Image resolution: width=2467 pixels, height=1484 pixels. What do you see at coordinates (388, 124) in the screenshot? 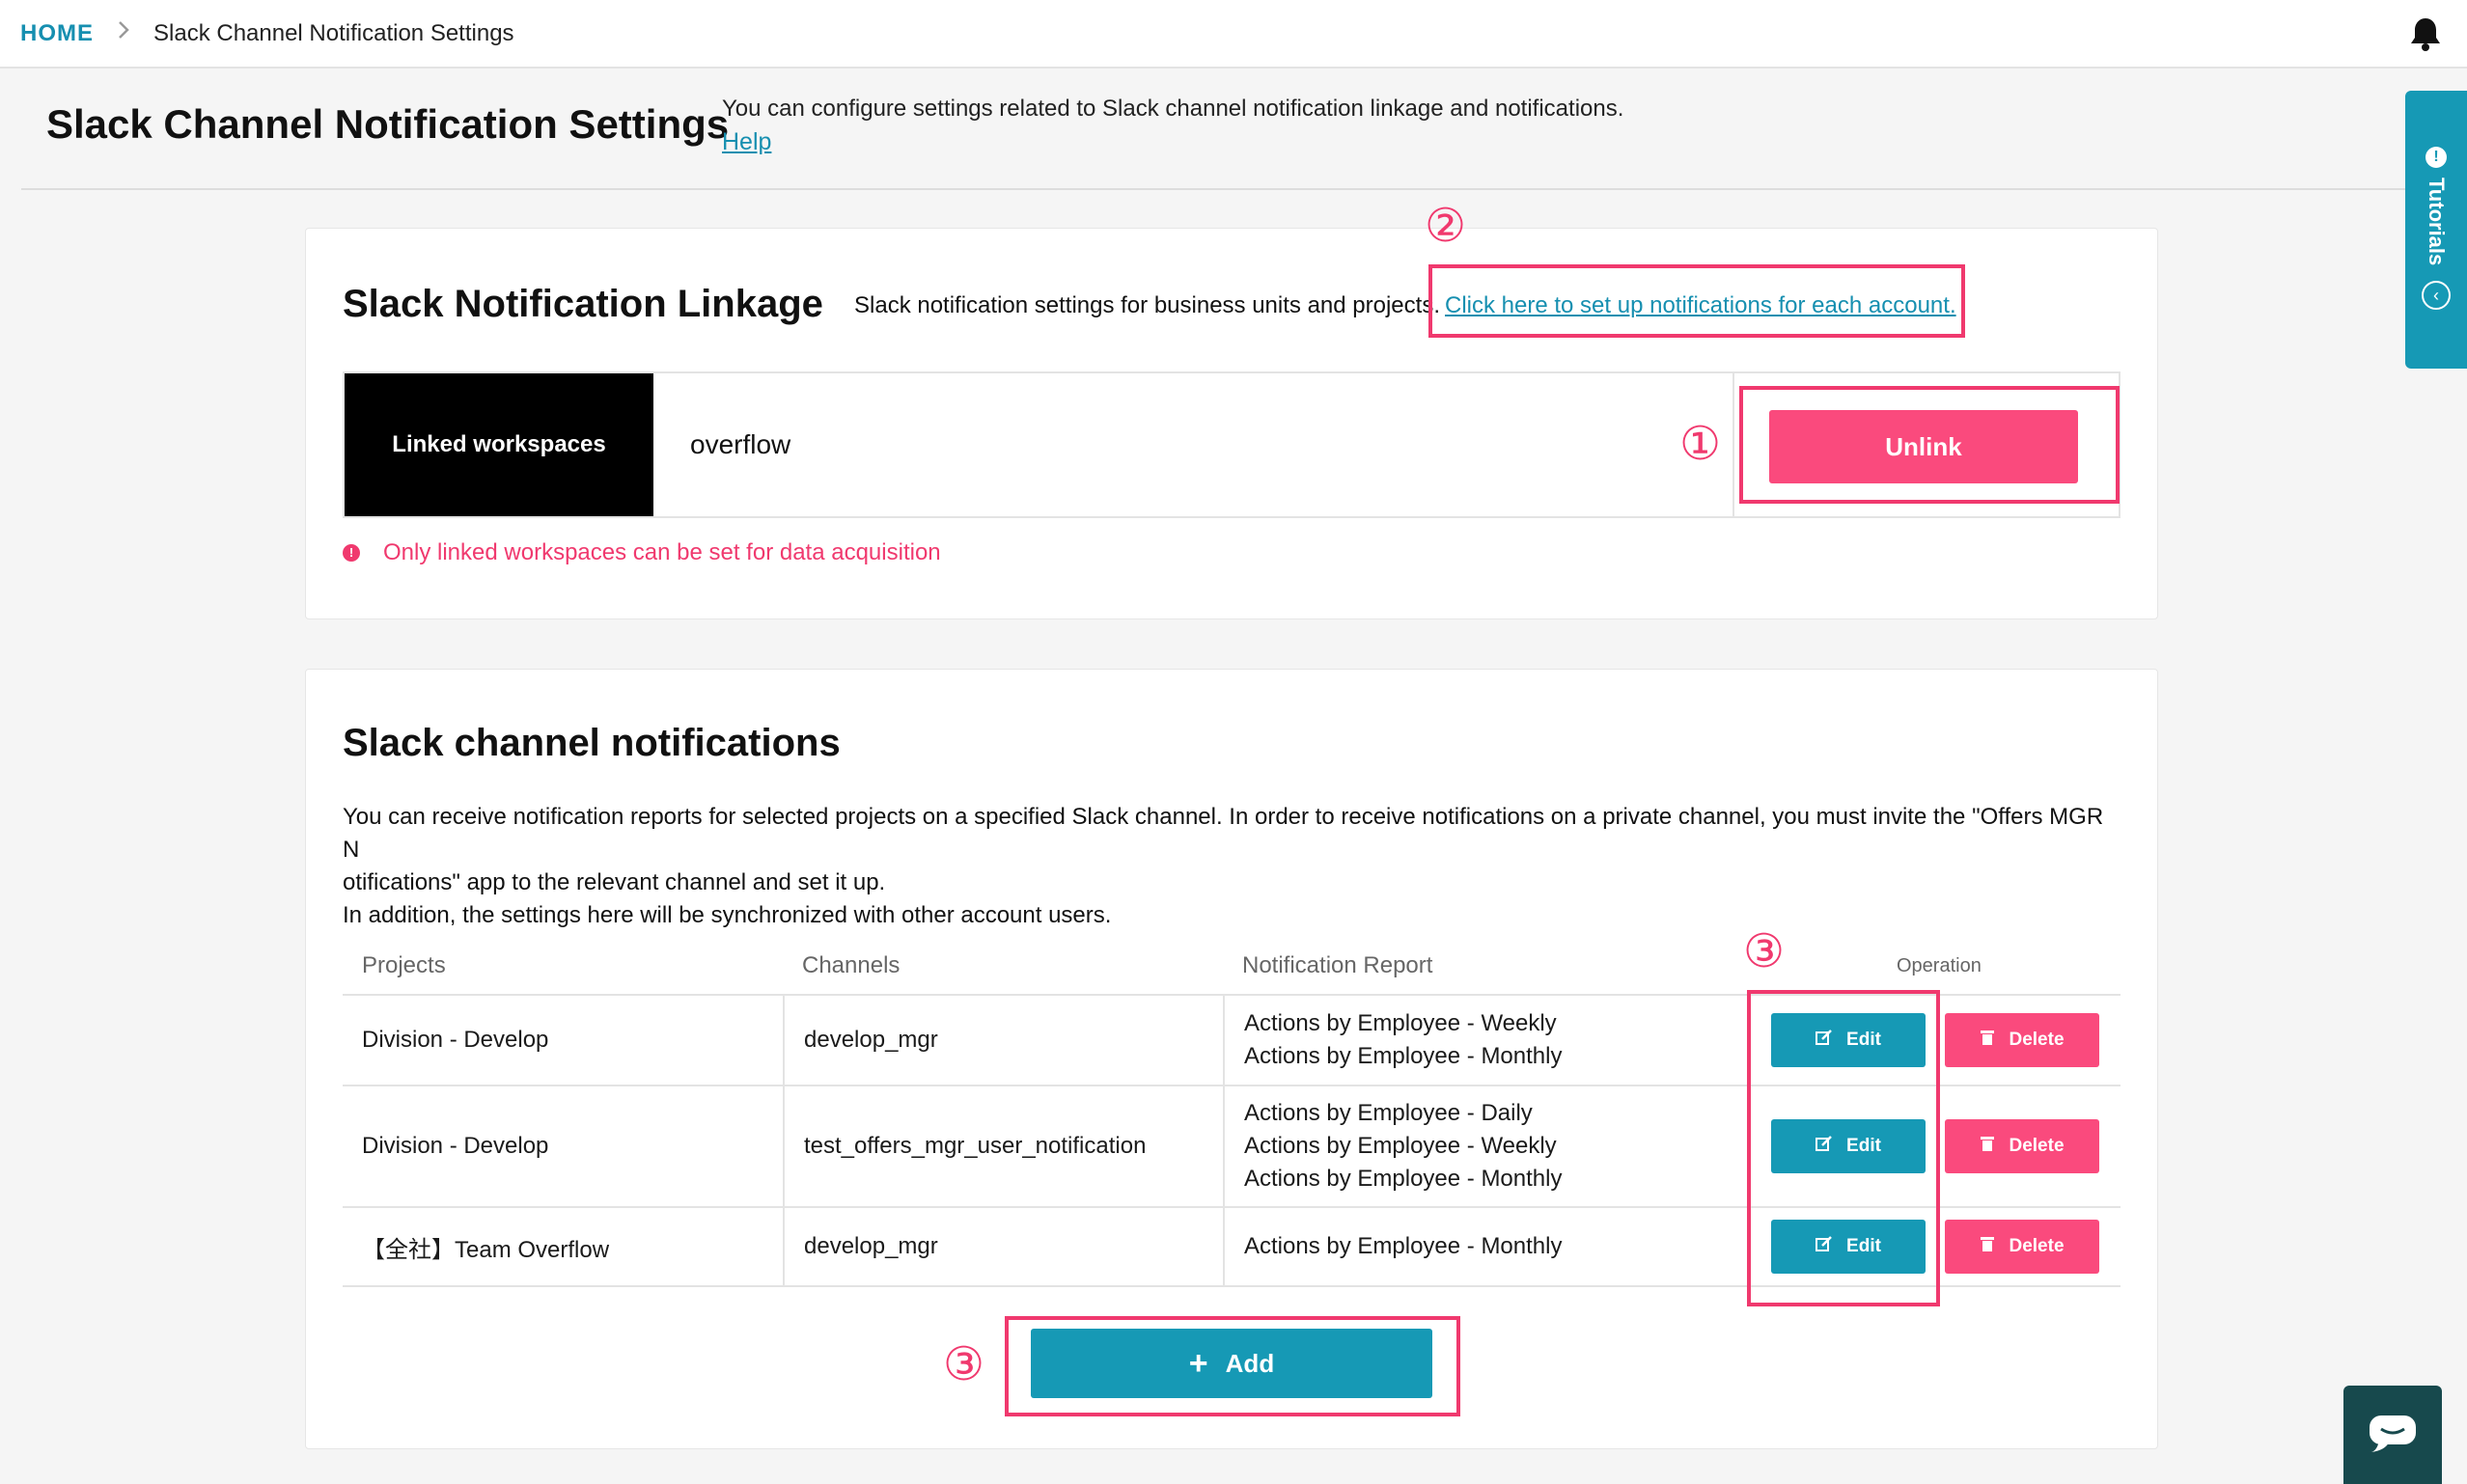
I see `page-title: Slack Channel Notification Settings` at bounding box center [388, 124].